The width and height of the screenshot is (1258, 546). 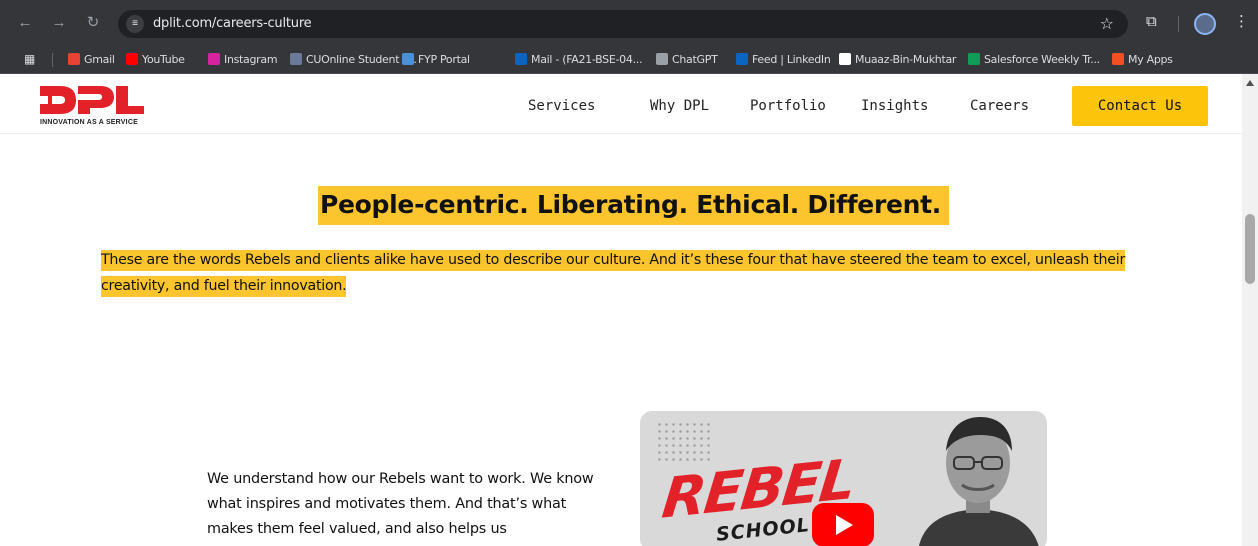 I want to click on bookmark-item: Gmail, so click(x=91, y=59).